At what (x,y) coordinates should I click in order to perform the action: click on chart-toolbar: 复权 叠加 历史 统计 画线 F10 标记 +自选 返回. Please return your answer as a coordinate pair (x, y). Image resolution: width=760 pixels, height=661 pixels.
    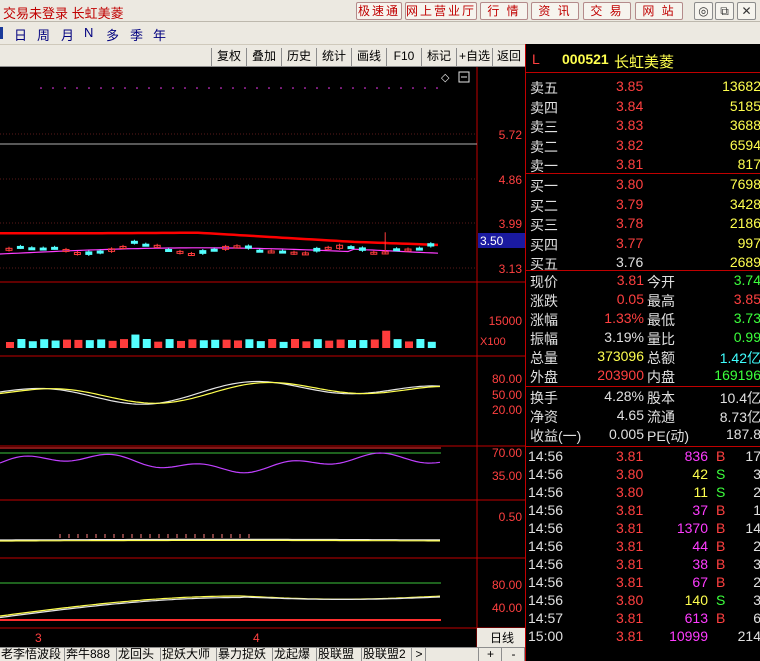
    Looking at the image, I should click on (262, 55).